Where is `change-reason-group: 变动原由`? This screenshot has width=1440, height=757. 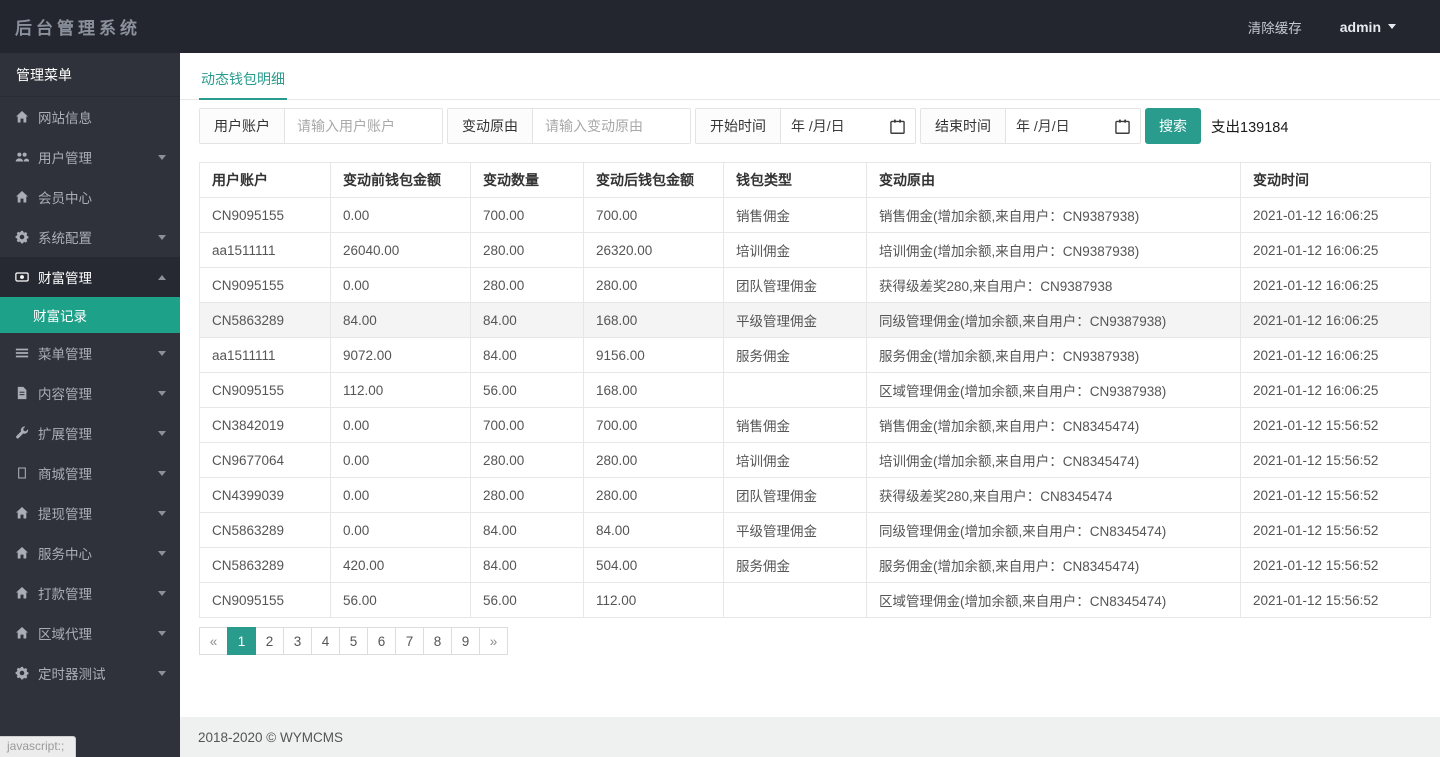
change-reason-group: 变动原由 is located at coordinates (569, 126).